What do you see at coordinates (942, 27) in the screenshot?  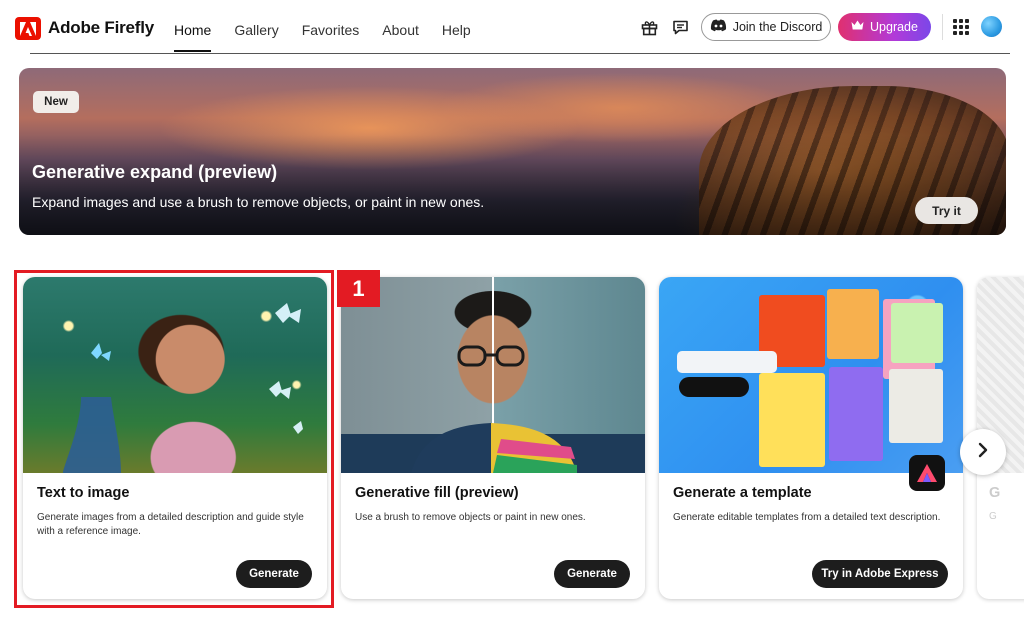 I see `header-divider` at bounding box center [942, 27].